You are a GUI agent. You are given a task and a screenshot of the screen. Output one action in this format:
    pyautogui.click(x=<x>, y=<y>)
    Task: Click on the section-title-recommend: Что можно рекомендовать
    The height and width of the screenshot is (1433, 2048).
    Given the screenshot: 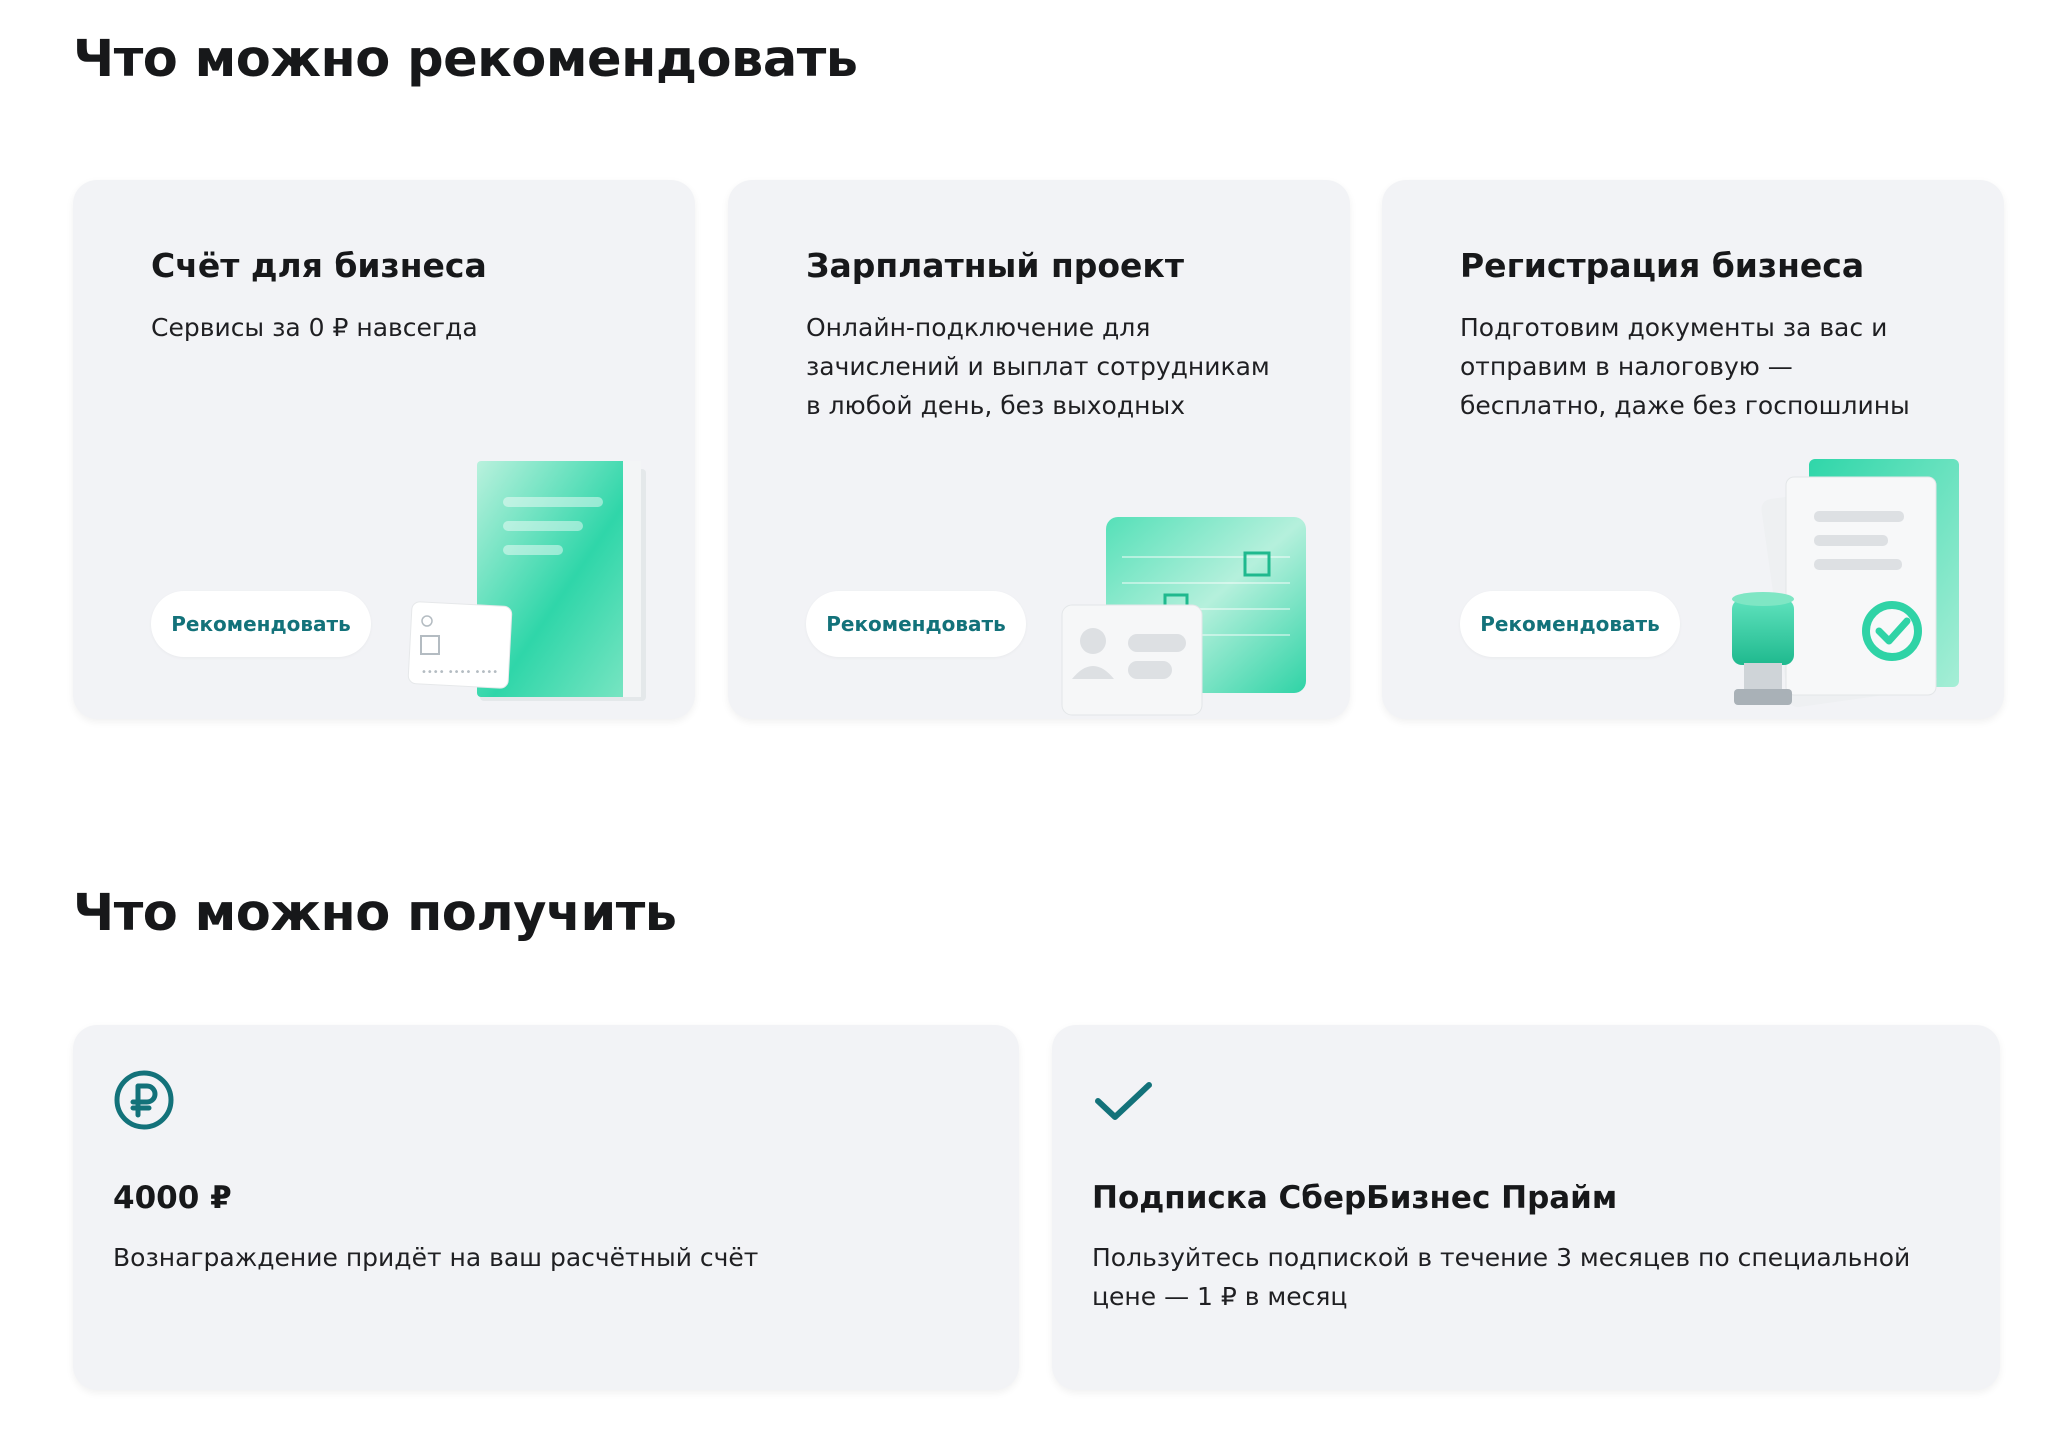 What is the action you would take?
    pyautogui.click(x=465, y=59)
    